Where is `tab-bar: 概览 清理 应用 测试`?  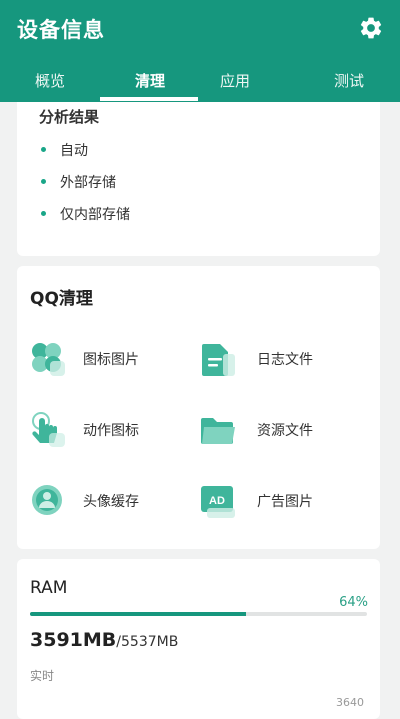 tab-bar: 概览 清理 应用 测试 is located at coordinates (200, 82).